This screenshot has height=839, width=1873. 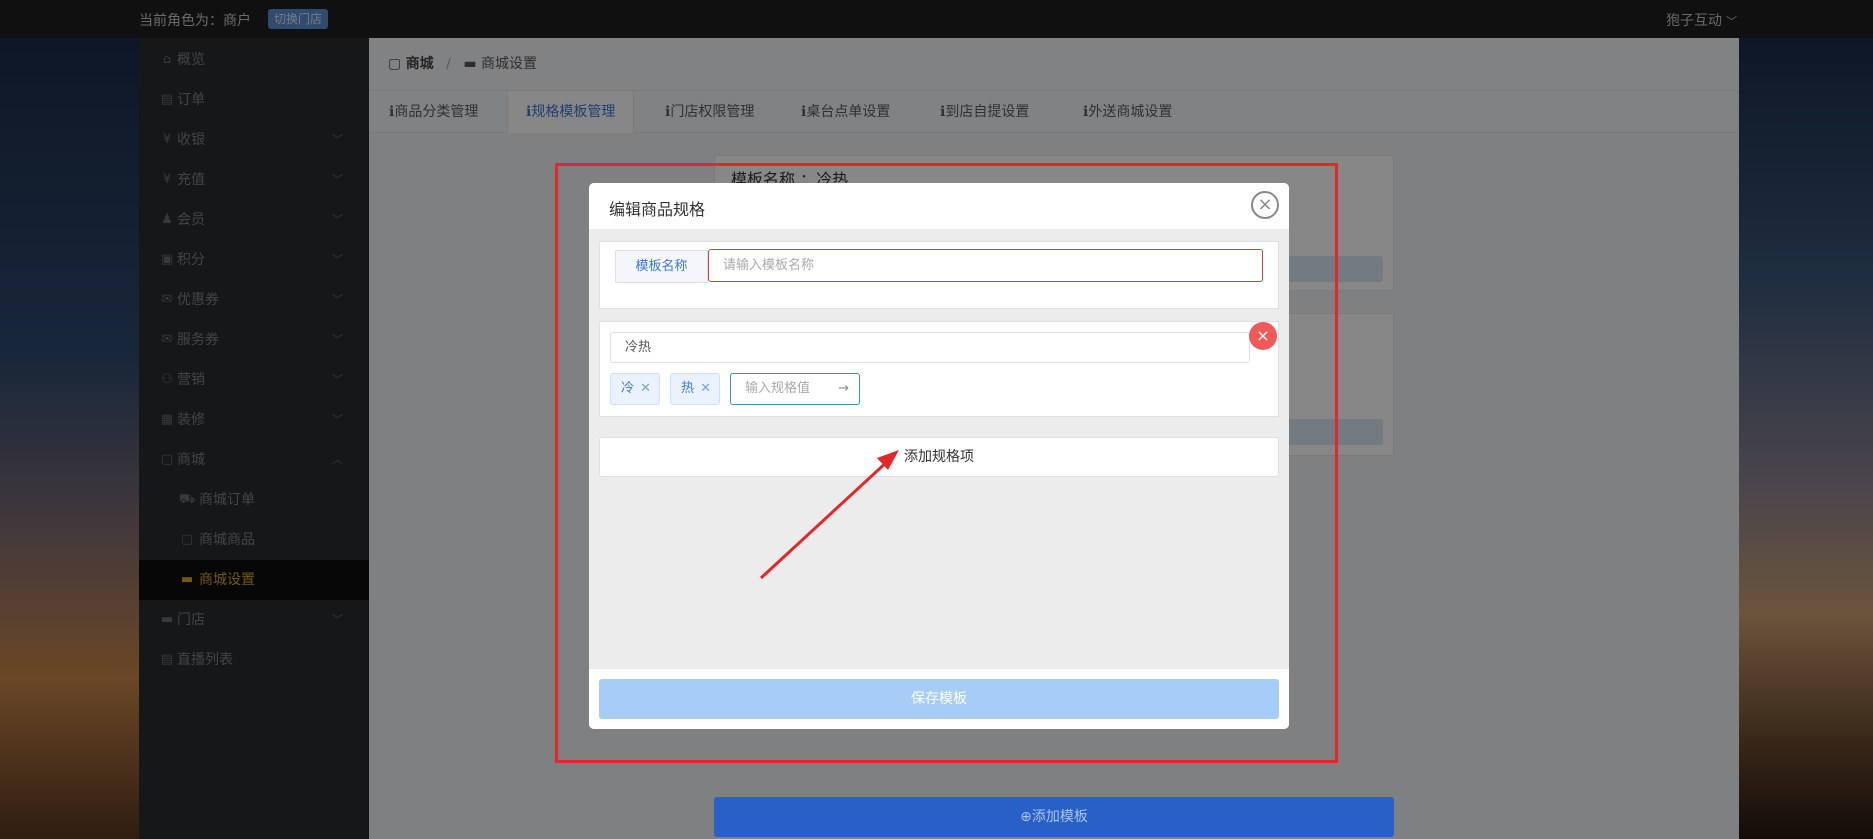 I want to click on add-template-label: 添加模板, so click(x=1059, y=817).